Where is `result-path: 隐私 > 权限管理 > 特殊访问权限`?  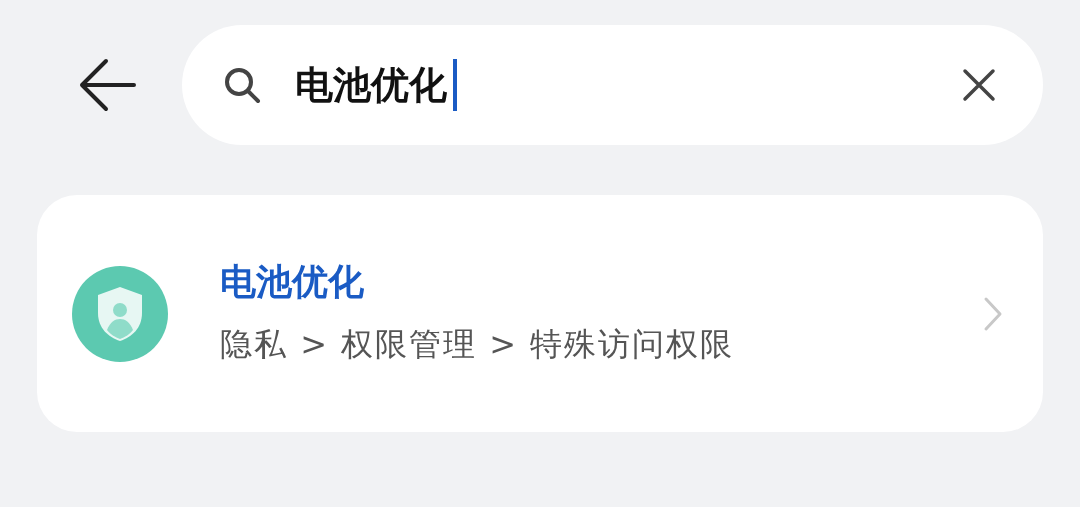
result-path: 隐私 > 权限管理 > 特殊访问权限 is located at coordinates (478, 344).